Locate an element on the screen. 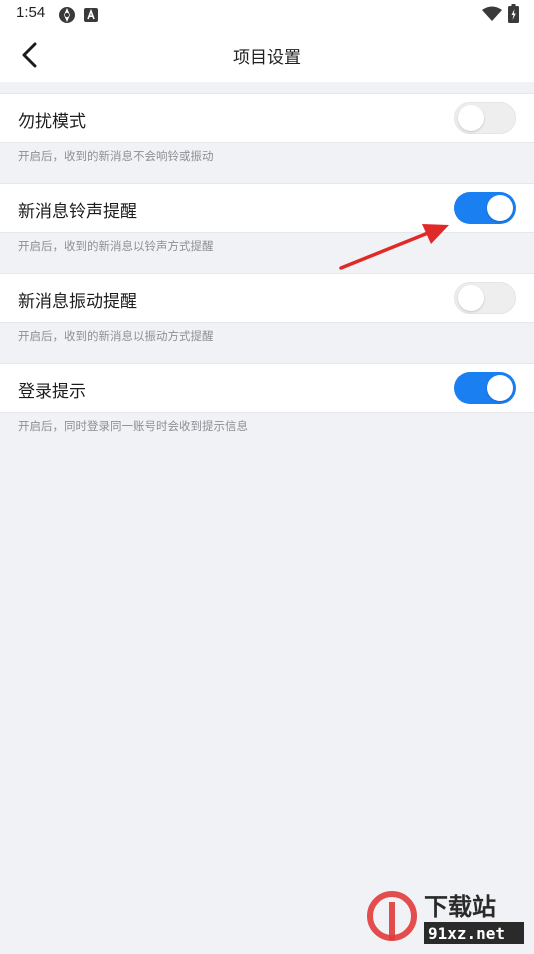  annotation-arrow is located at coordinates (394, 247).